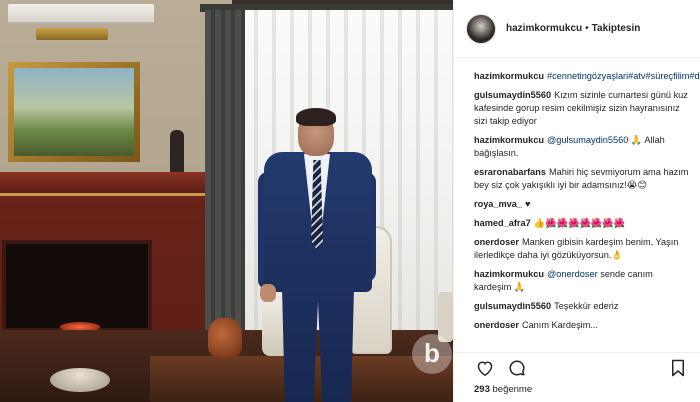 The height and width of the screenshot is (402, 700). I want to click on heart-icon, so click(485, 368).